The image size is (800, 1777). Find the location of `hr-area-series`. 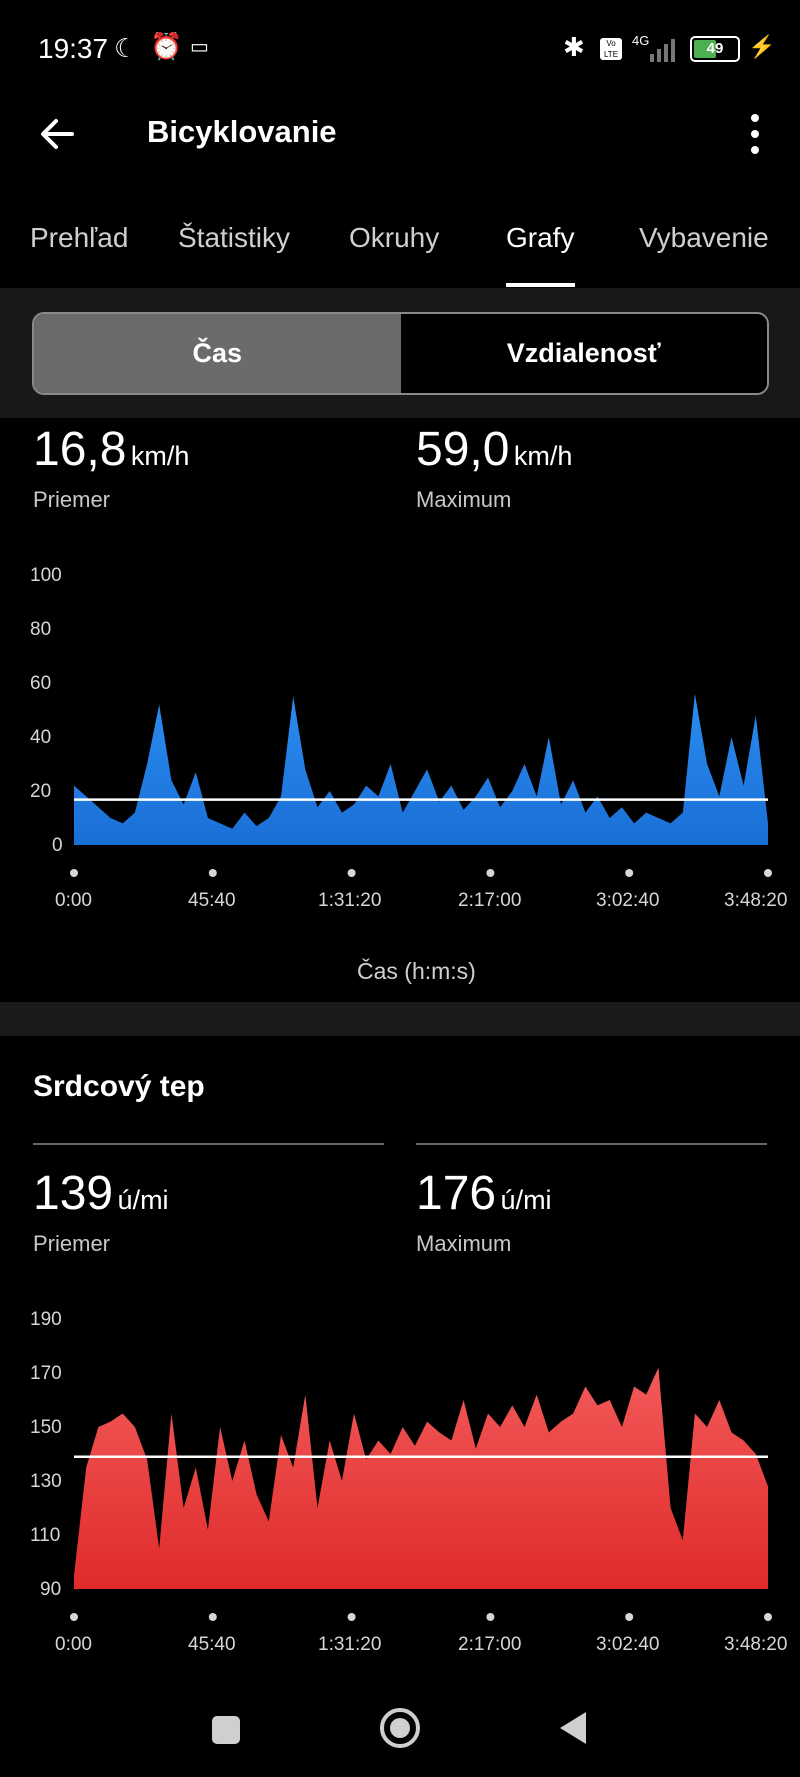

hr-area-series is located at coordinates (421, 1478).